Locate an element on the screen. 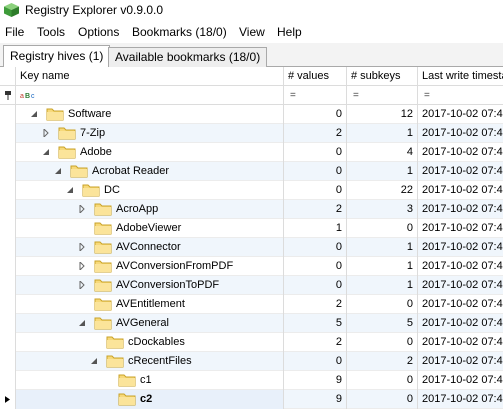 This screenshot has height=412, width=503. subkeys-count-cell: 4 is located at coordinates (382, 152).